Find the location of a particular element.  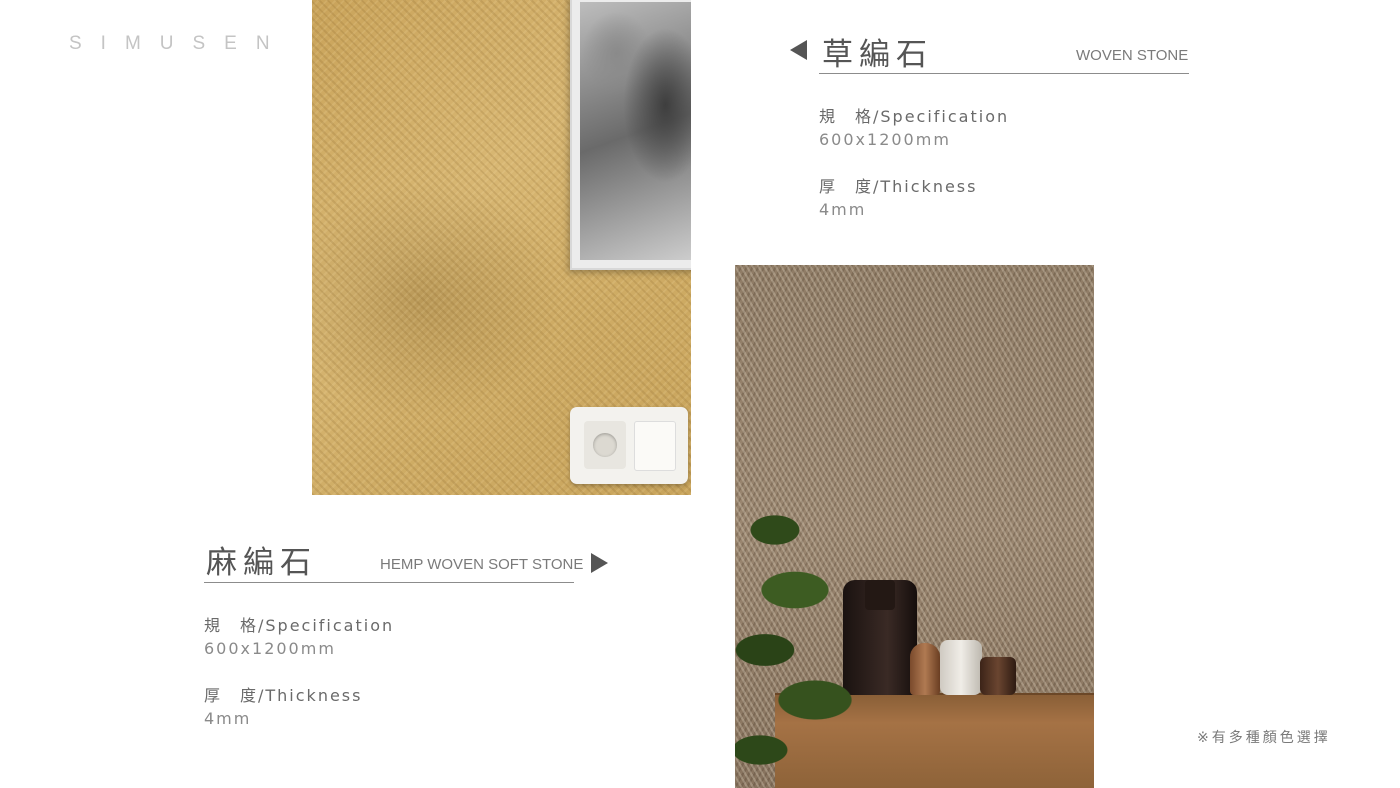

woven-stone-title-en: WOVEN STONE is located at coordinates (1132, 55).